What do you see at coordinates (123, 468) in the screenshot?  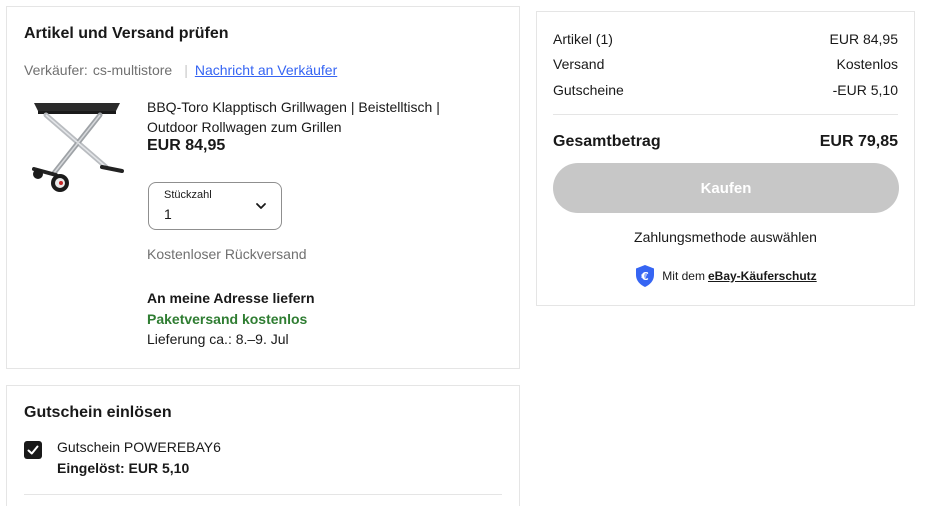 I see `coupon-applied-text: Eingelöst: EUR 5,10` at bounding box center [123, 468].